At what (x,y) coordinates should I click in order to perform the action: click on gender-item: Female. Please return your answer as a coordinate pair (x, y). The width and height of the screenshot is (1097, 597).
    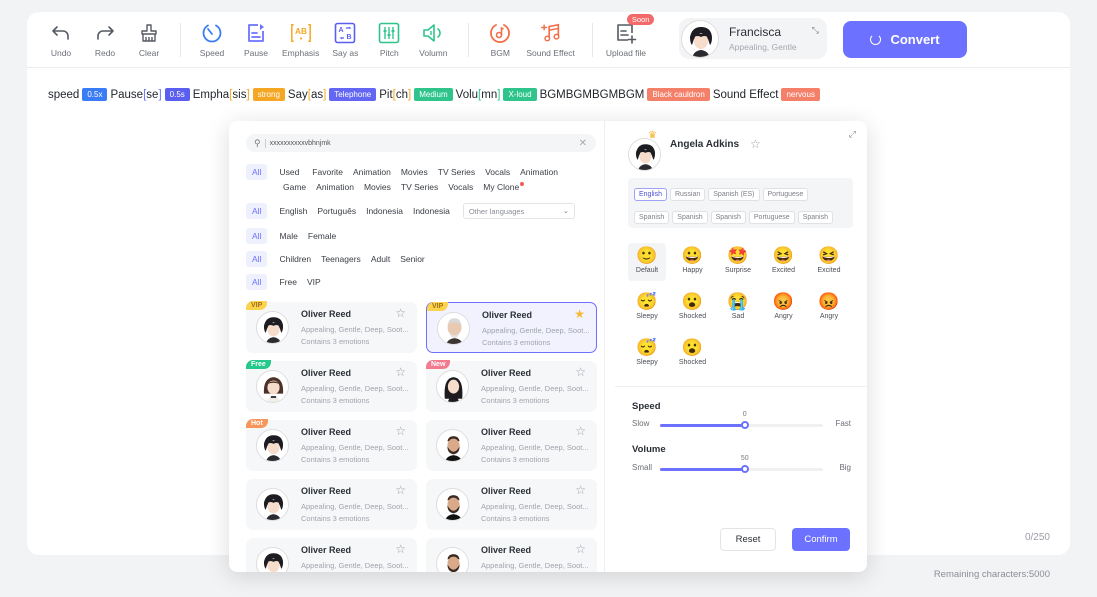
    Looking at the image, I should click on (322, 236).